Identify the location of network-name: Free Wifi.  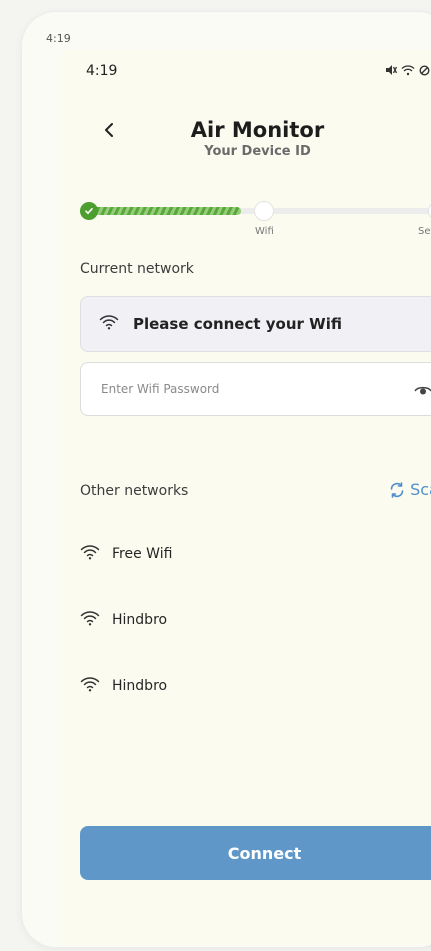
(142, 554).